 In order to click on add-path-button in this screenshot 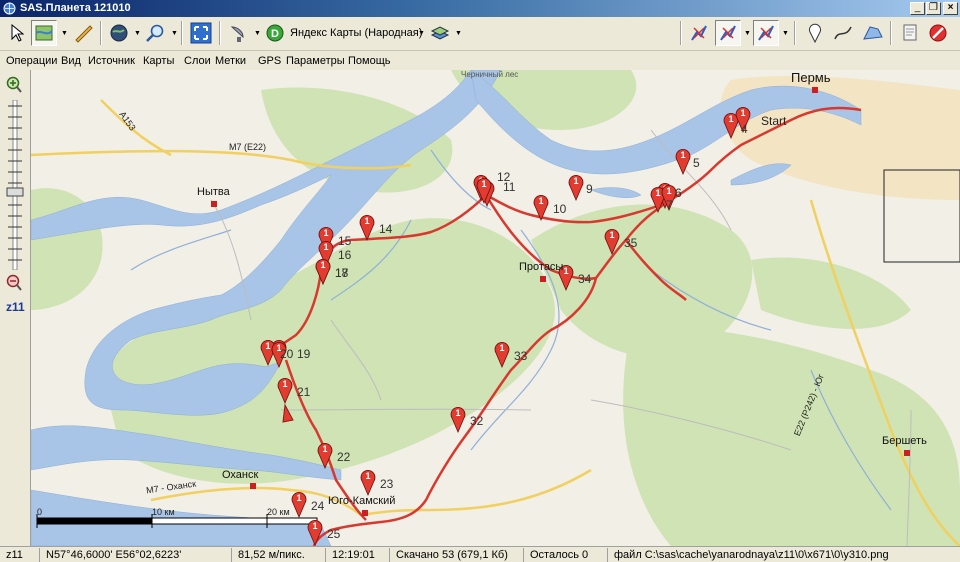, I will do `click(843, 33)`.